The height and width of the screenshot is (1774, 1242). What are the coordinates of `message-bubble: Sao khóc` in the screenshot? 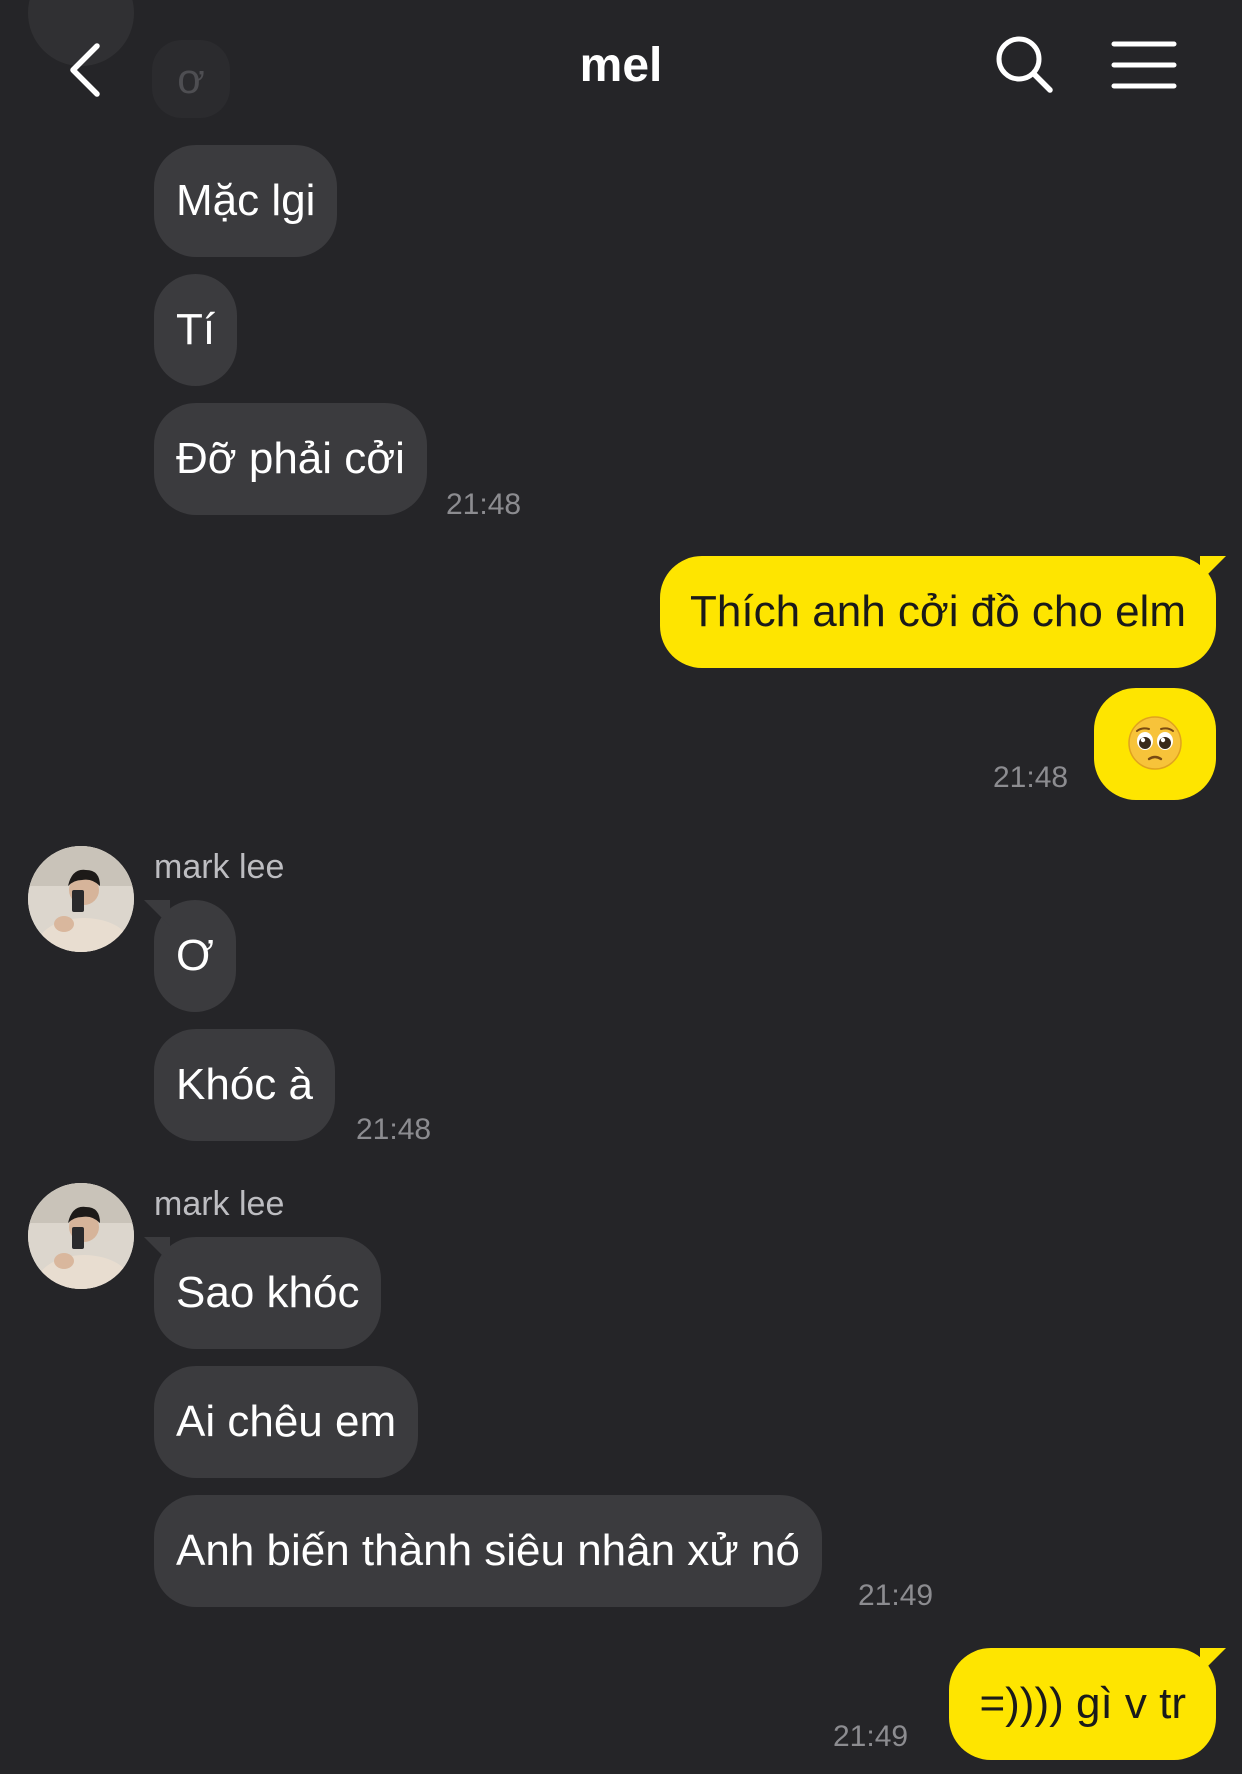 It's located at (268, 1293).